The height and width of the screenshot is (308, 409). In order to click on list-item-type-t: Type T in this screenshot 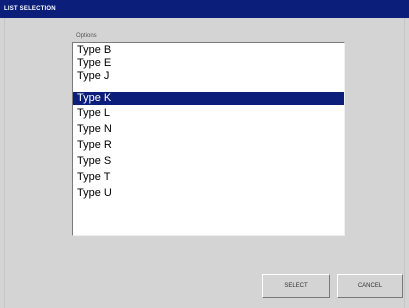, I will do `click(208, 177)`.